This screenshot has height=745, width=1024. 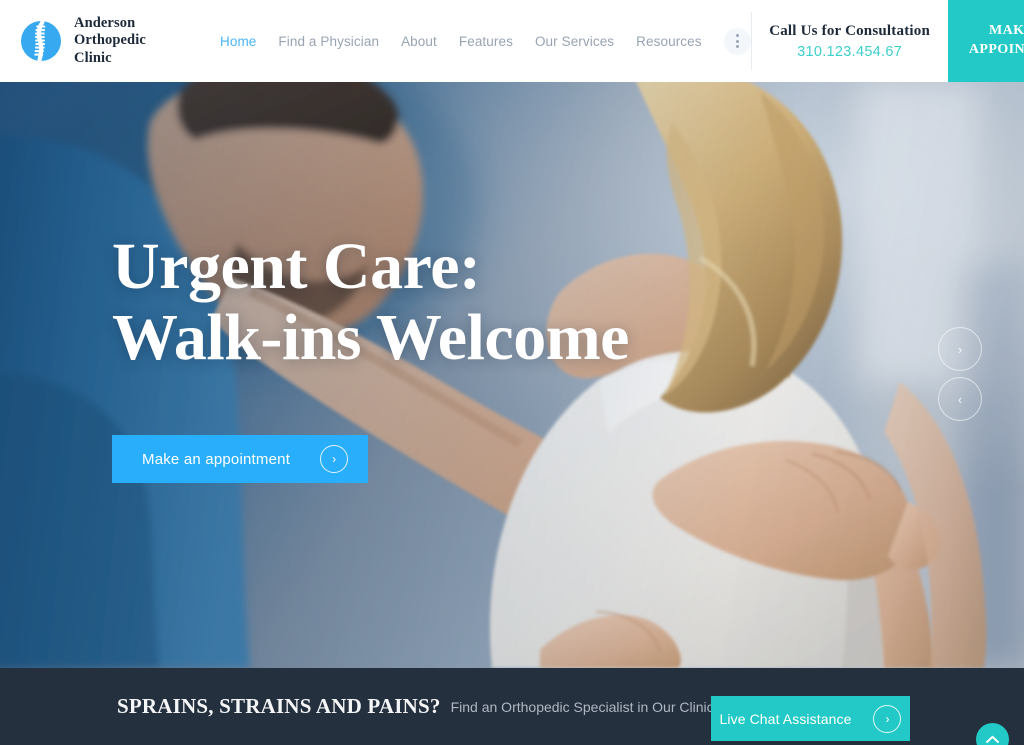 What do you see at coordinates (279, 706) in the screenshot?
I see `bottom-bar-headline: SPRAINS, STRAINS AND PAINS?` at bounding box center [279, 706].